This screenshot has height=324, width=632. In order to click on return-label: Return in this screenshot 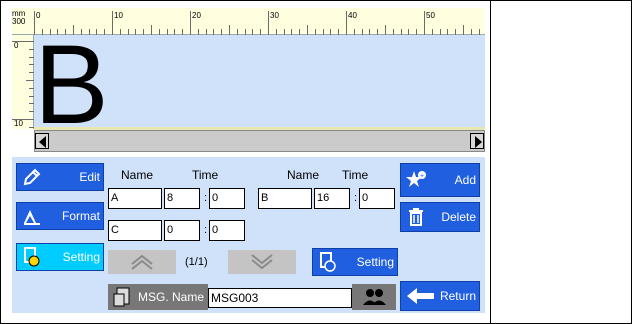, I will do `click(457, 296)`.